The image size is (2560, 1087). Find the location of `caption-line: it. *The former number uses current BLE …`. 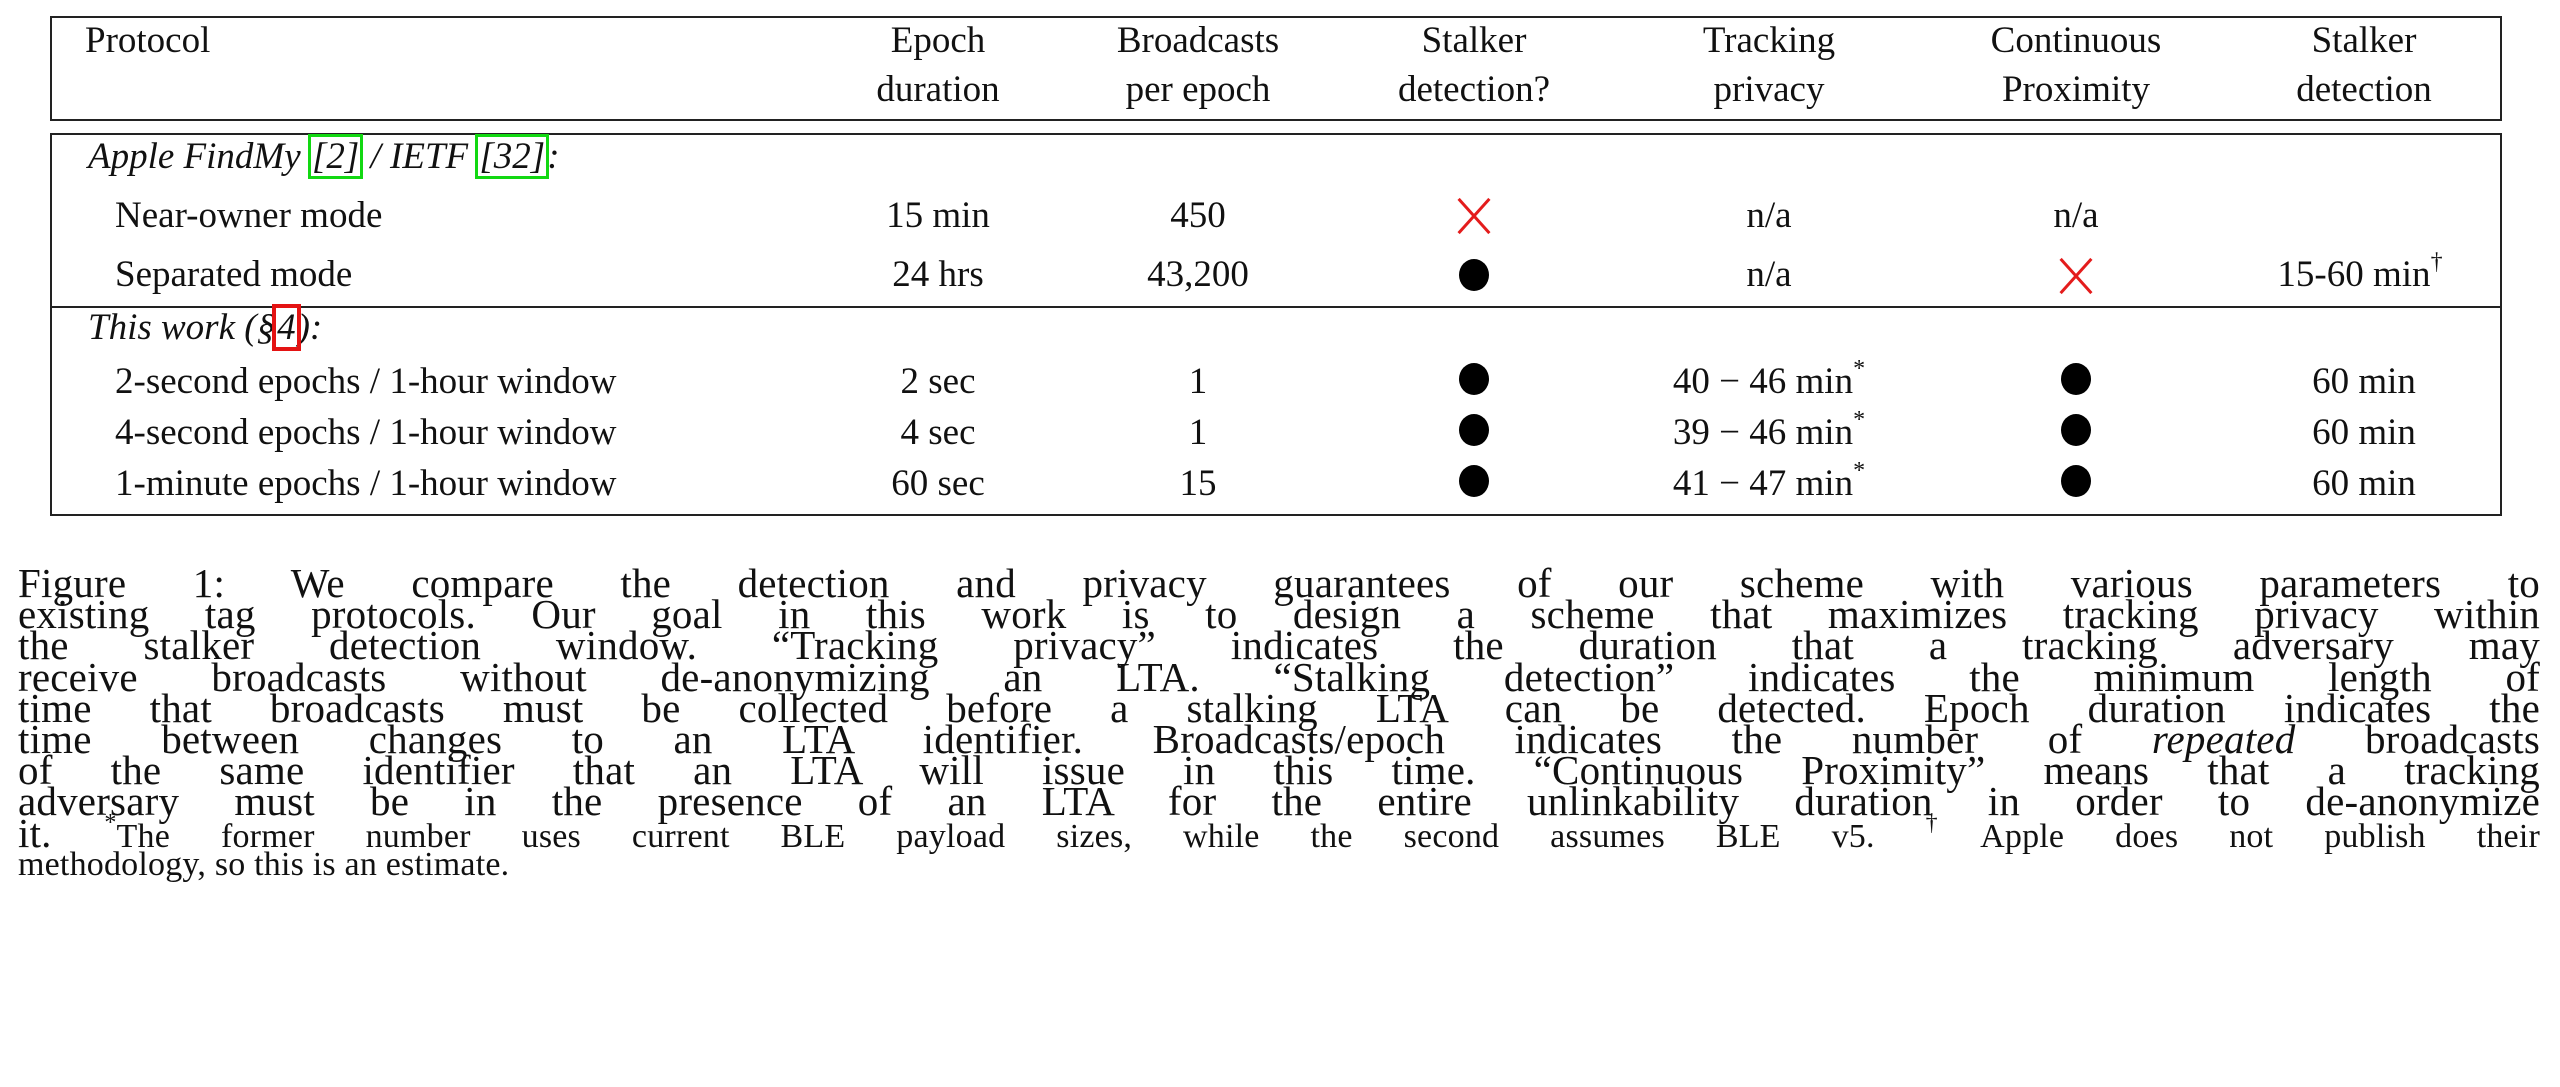

caption-line: it. *The former number uses current BLE … is located at coordinates (1279, 832).